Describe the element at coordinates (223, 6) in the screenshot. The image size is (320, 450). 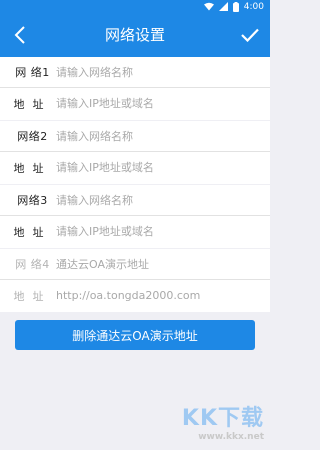
I see `signal-icon` at that location.